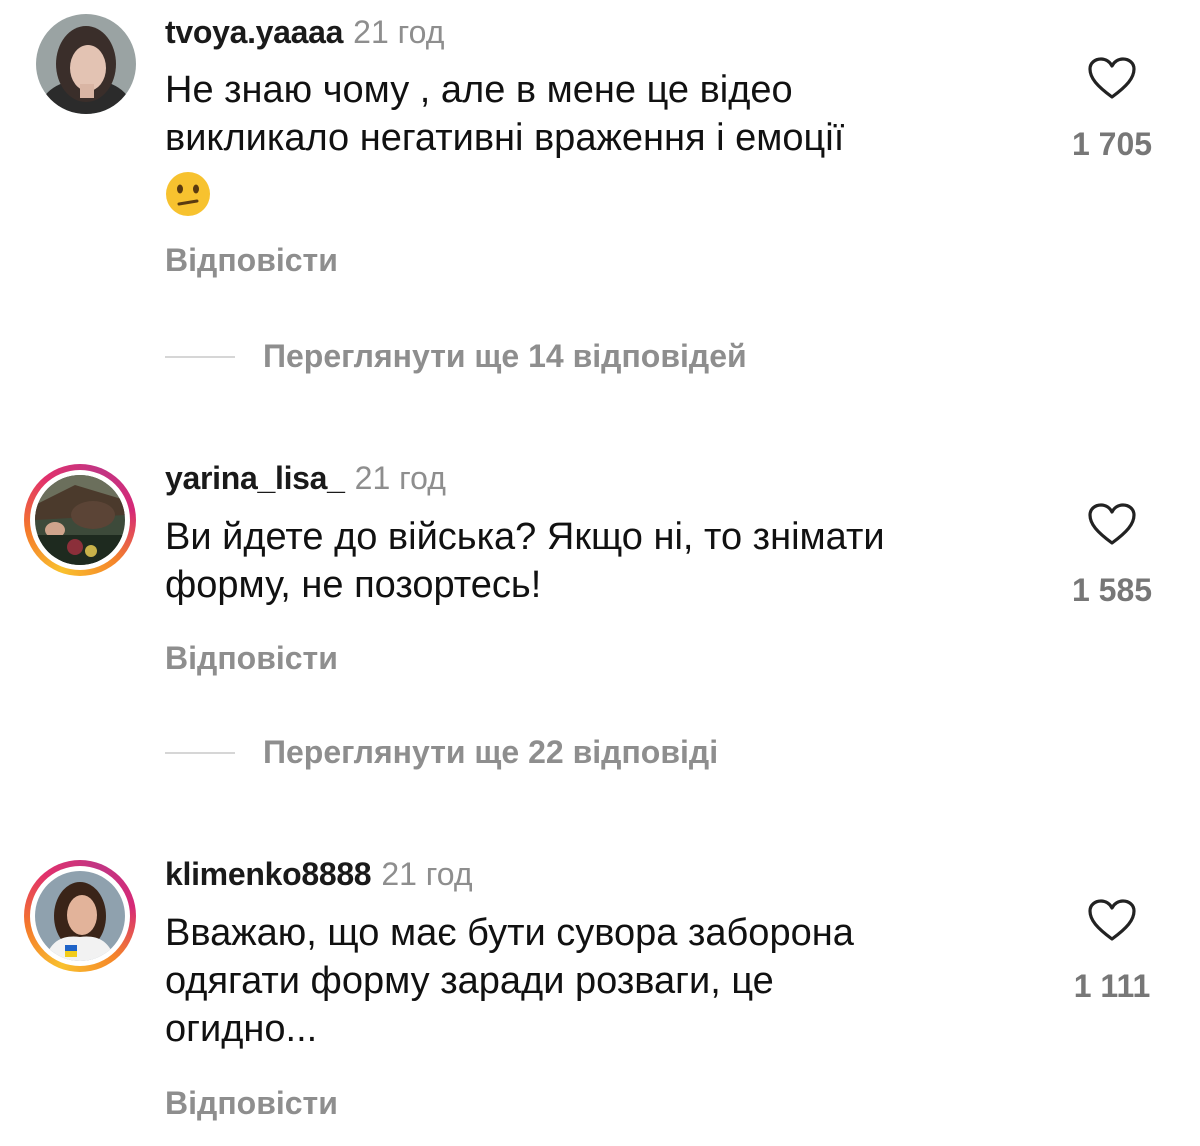  What do you see at coordinates (479, 90) in the screenshot?
I see `comment-text-line: Не знаю чому , але в мене це відео` at bounding box center [479, 90].